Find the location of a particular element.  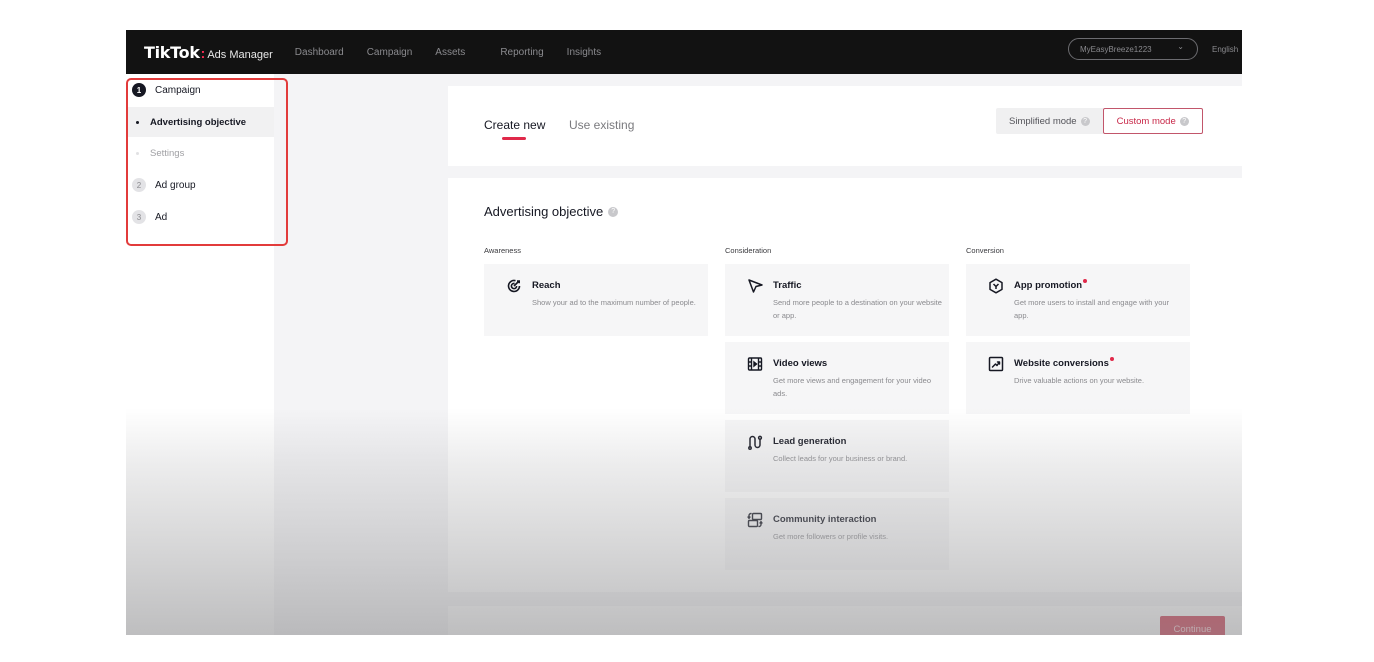

step-label: Ad group is located at coordinates (175, 185).